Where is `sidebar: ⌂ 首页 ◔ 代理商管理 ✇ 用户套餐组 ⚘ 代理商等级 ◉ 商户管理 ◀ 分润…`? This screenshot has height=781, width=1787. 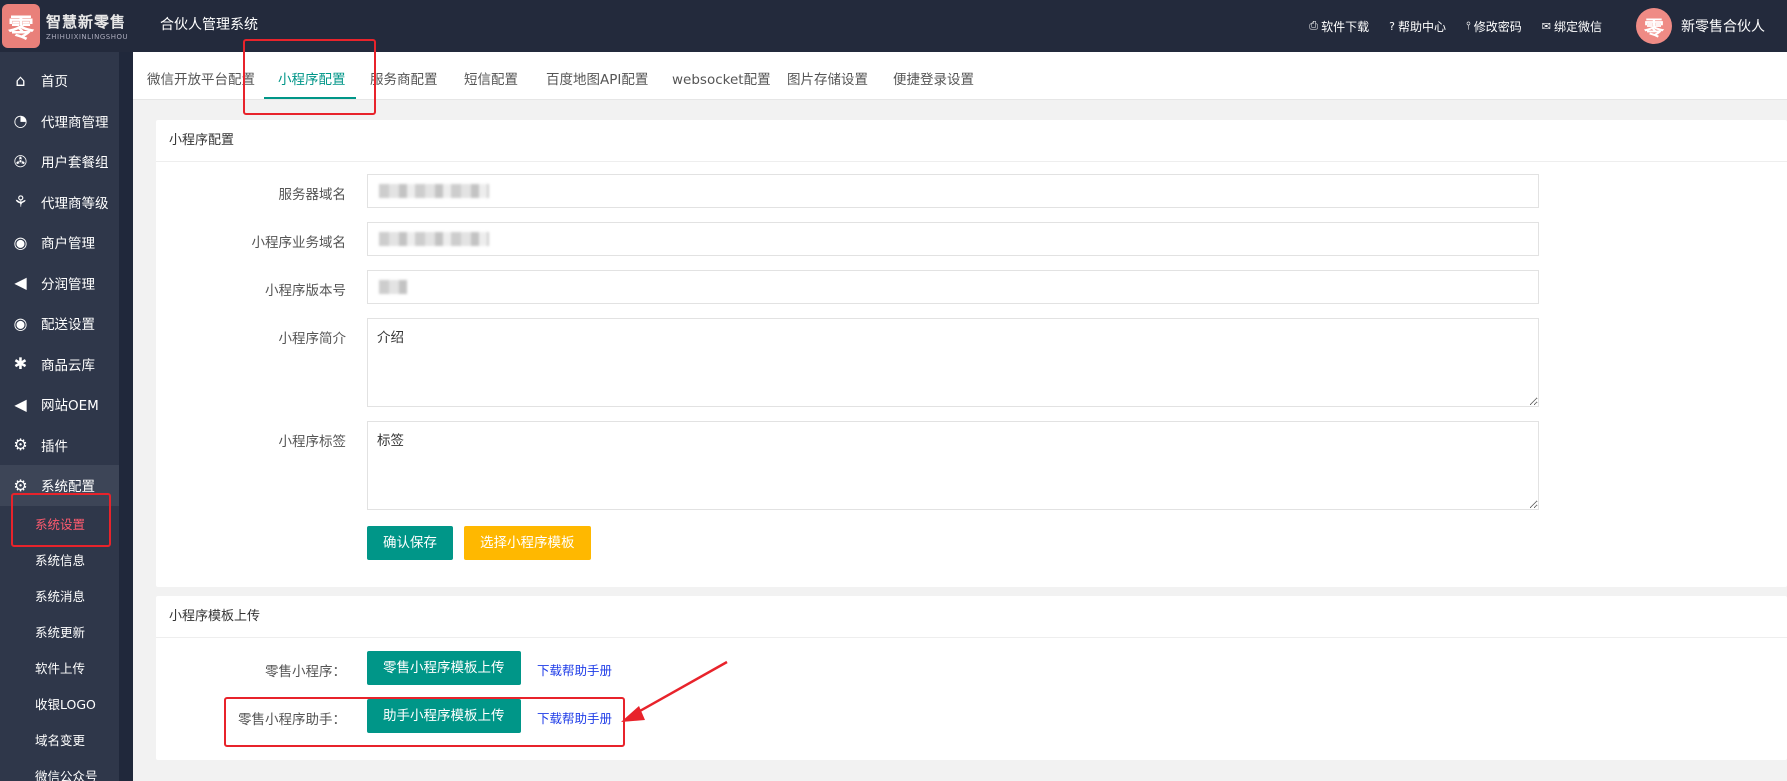
sidebar: ⌂ 首页 ◔ 代理商管理 ✇ 用户套餐组 ⚘ 代理商等级 ◉ 商户管理 ◀ 分润… is located at coordinates (66, 416).